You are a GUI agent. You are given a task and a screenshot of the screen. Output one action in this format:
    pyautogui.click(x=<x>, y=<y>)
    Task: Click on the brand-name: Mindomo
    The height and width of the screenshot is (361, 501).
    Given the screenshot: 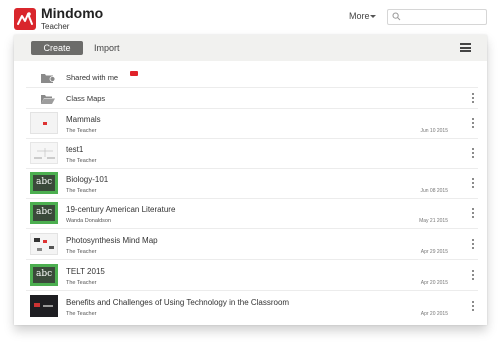 What is the action you would take?
    pyautogui.click(x=72, y=13)
    